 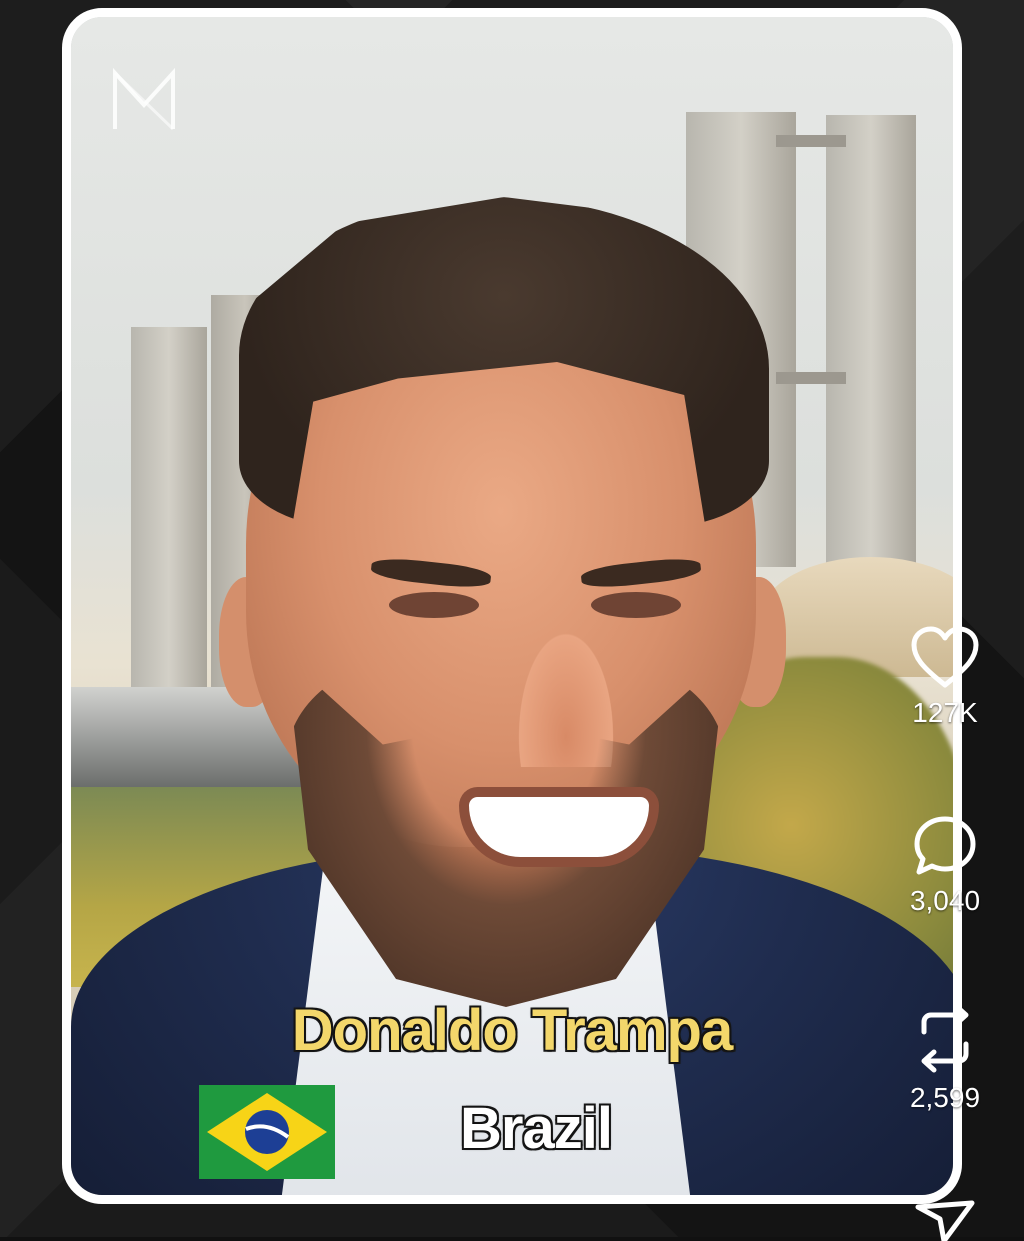 I want to click on comment-button: 3,040, so click(x=945, y=865).